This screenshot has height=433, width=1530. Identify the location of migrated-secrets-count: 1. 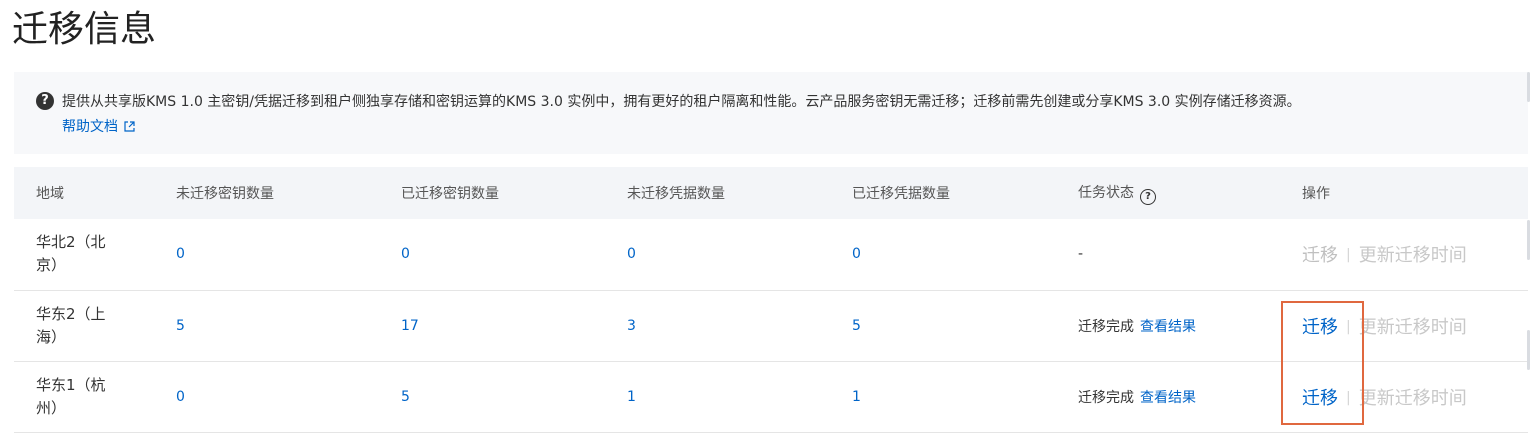
(856, 397).